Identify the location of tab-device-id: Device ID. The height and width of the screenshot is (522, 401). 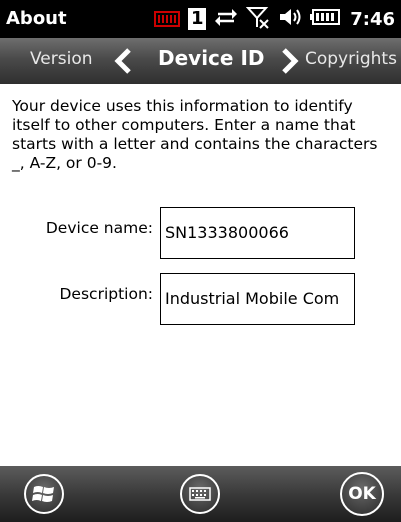
(211, 58).